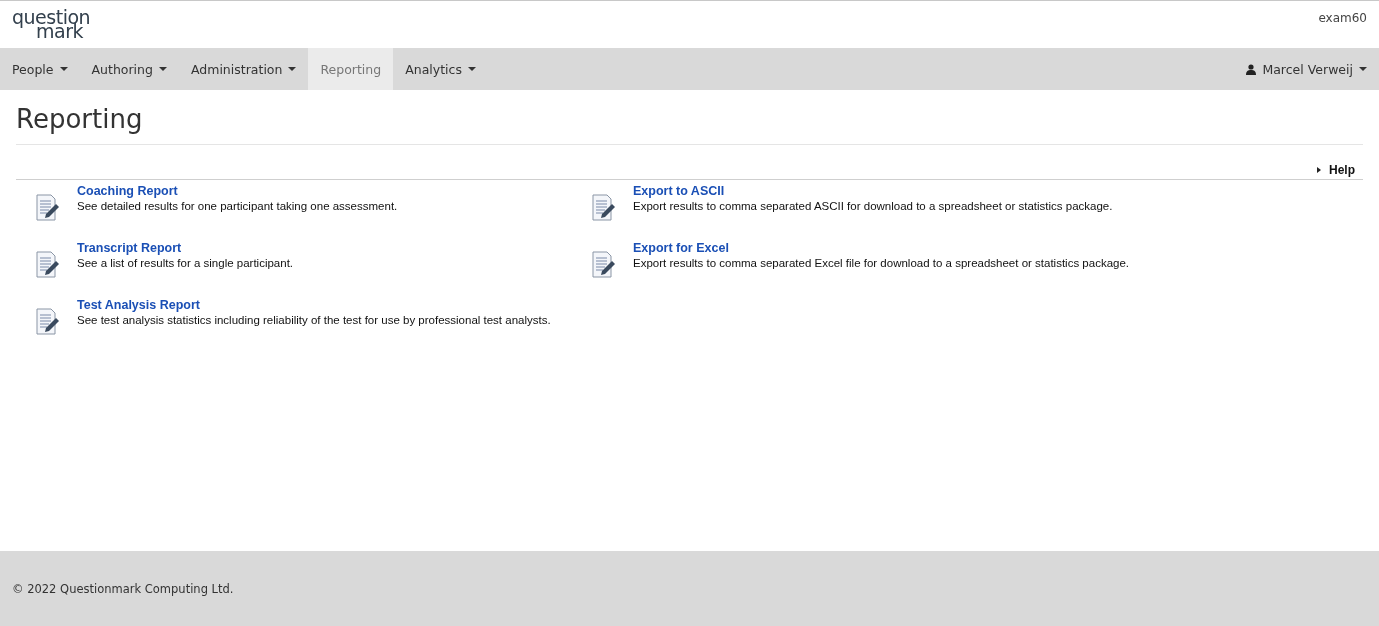  I want to click on report-link: Export to ASCII, so click(873, 191).